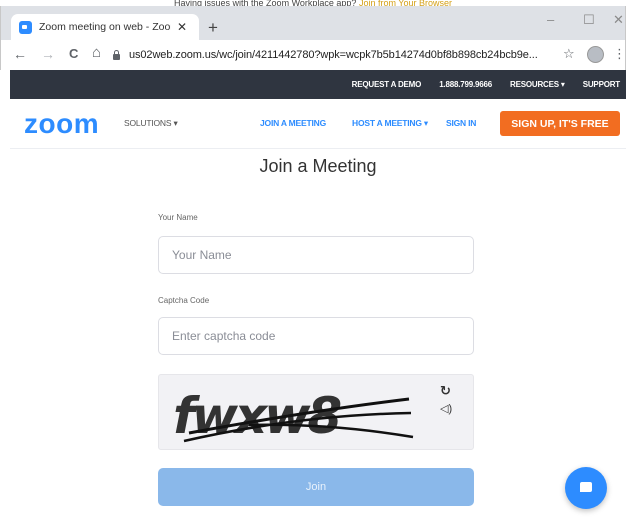 The width and height of the screenshot is (626, 517). What do you see at coordinates (256, 416) in the screenshot?
I see `captcha-text: fwxw8` at bounding box center [256, 416].